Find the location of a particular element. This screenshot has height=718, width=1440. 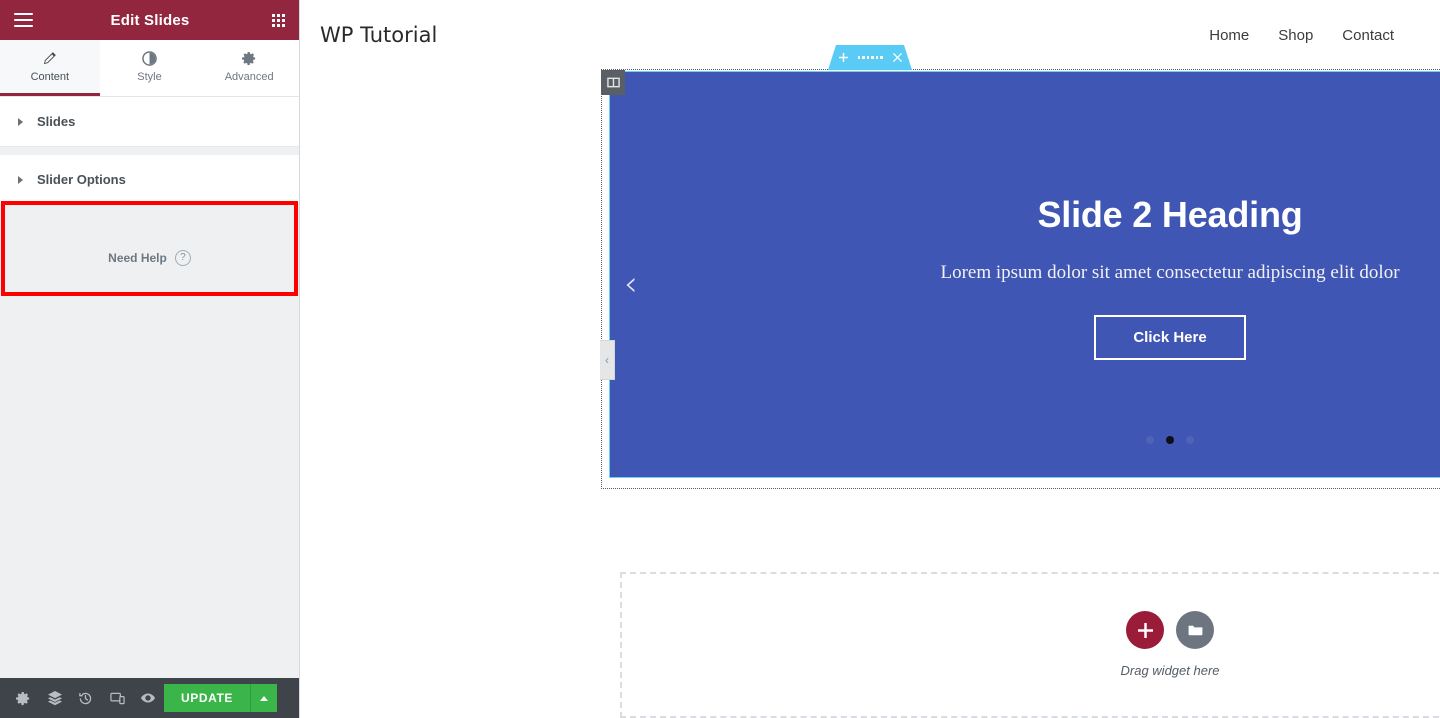

panel-collapse-handle: ‹ is located at coordinates (607, 360).